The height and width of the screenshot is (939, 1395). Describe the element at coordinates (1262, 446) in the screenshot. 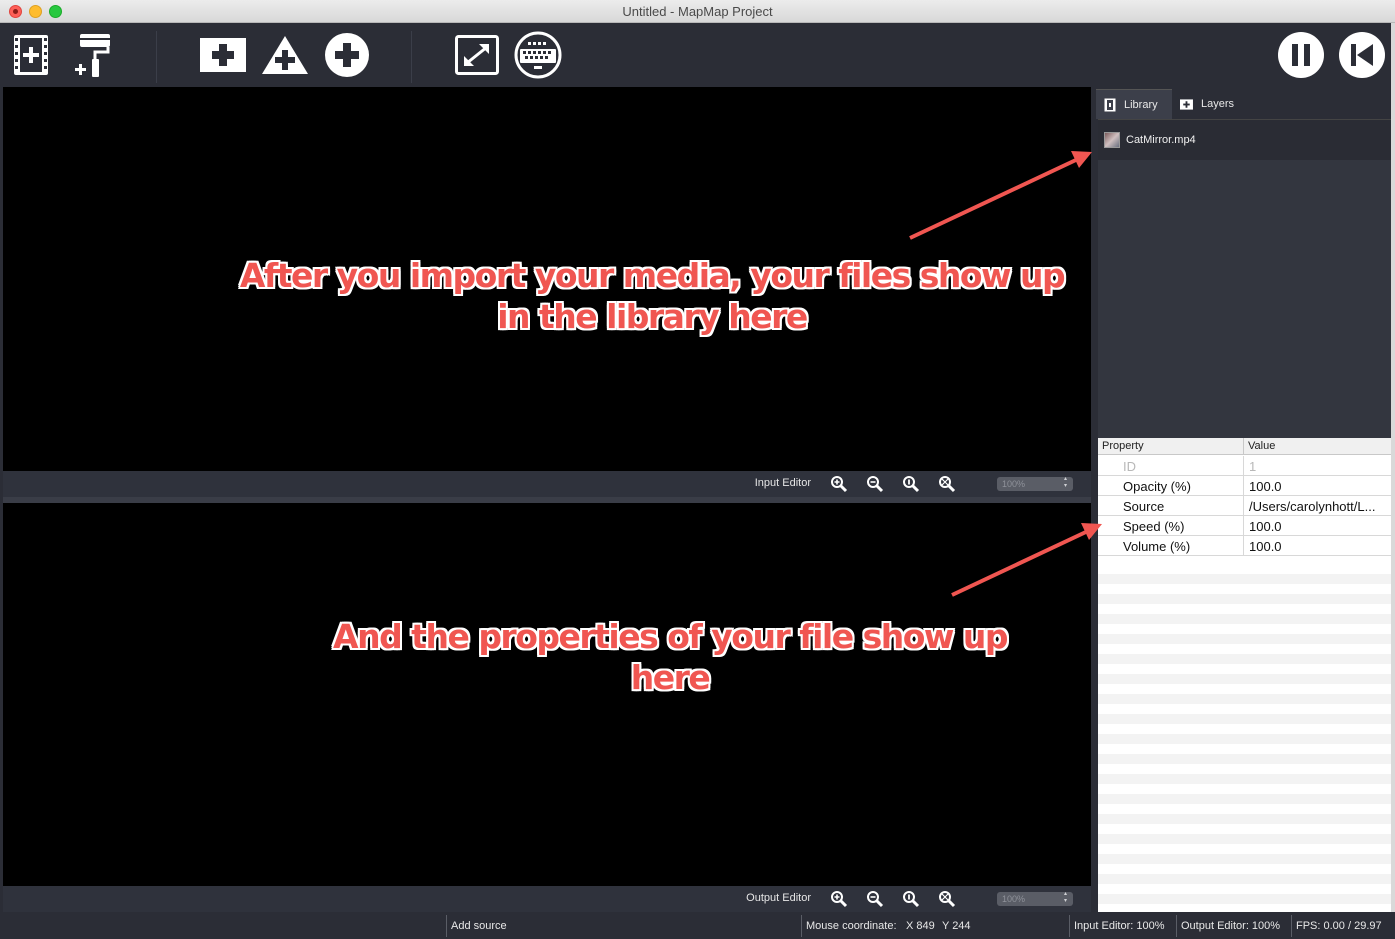

I see `value-column-header: Value` at that location.